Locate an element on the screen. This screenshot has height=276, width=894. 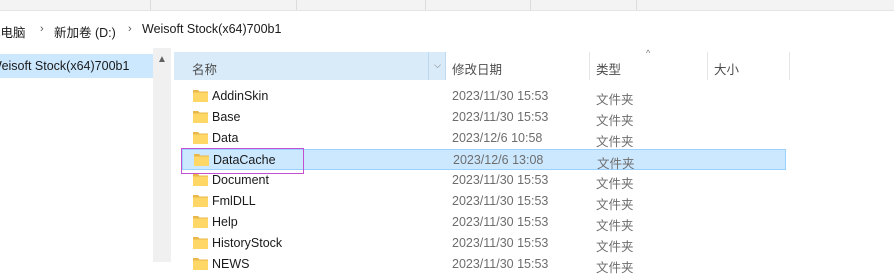
file-row: FmlDLL 2023/11/30 15:53 文件夹 is located at coordinates (484, 201).